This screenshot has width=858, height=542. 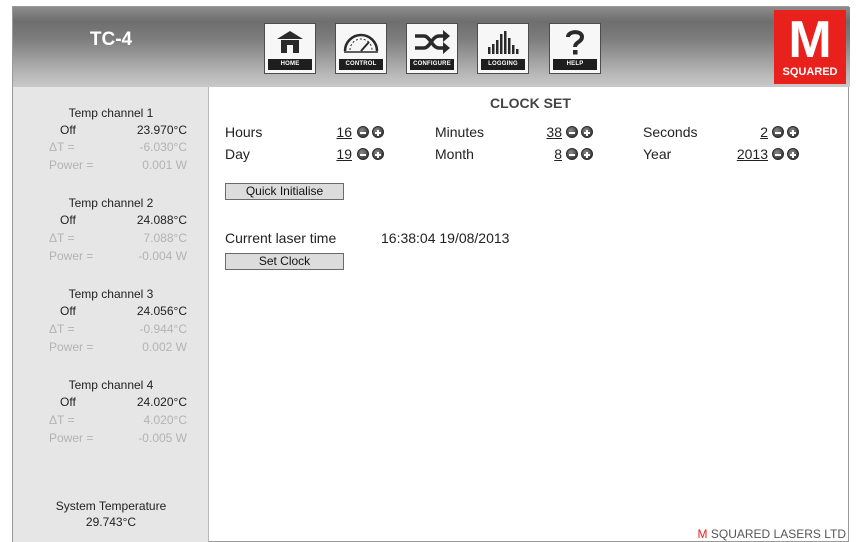 What do you see at coordinates (793, 154) in the screenshot?
I see `year-increment-button` at bounding box center [793, 154].